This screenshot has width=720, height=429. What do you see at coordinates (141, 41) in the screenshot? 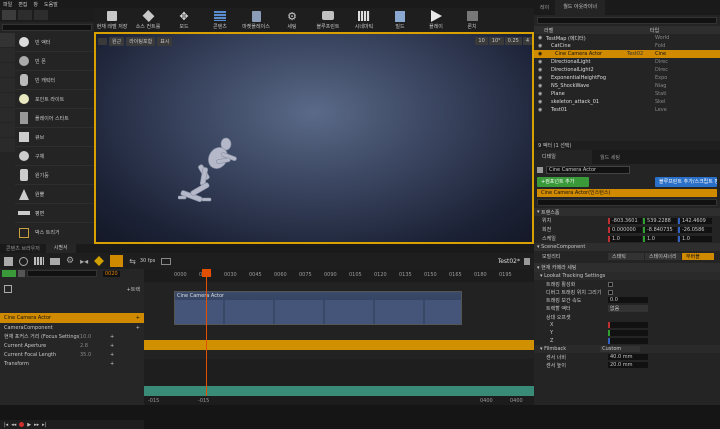
I see `lit-button: 라이팅포함` at bounding box center [141, 41].